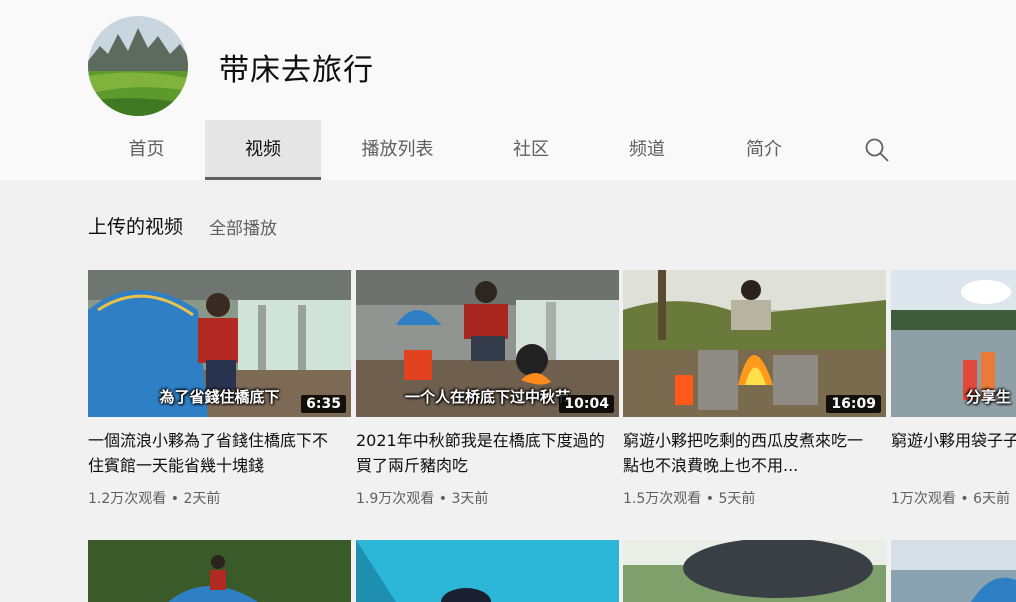 The width and height of the screenshot is (1016, 602). Describe the element at coordinates (395, 499) in the screenshot. I see `video-views: 1.9万次观看` at that location.